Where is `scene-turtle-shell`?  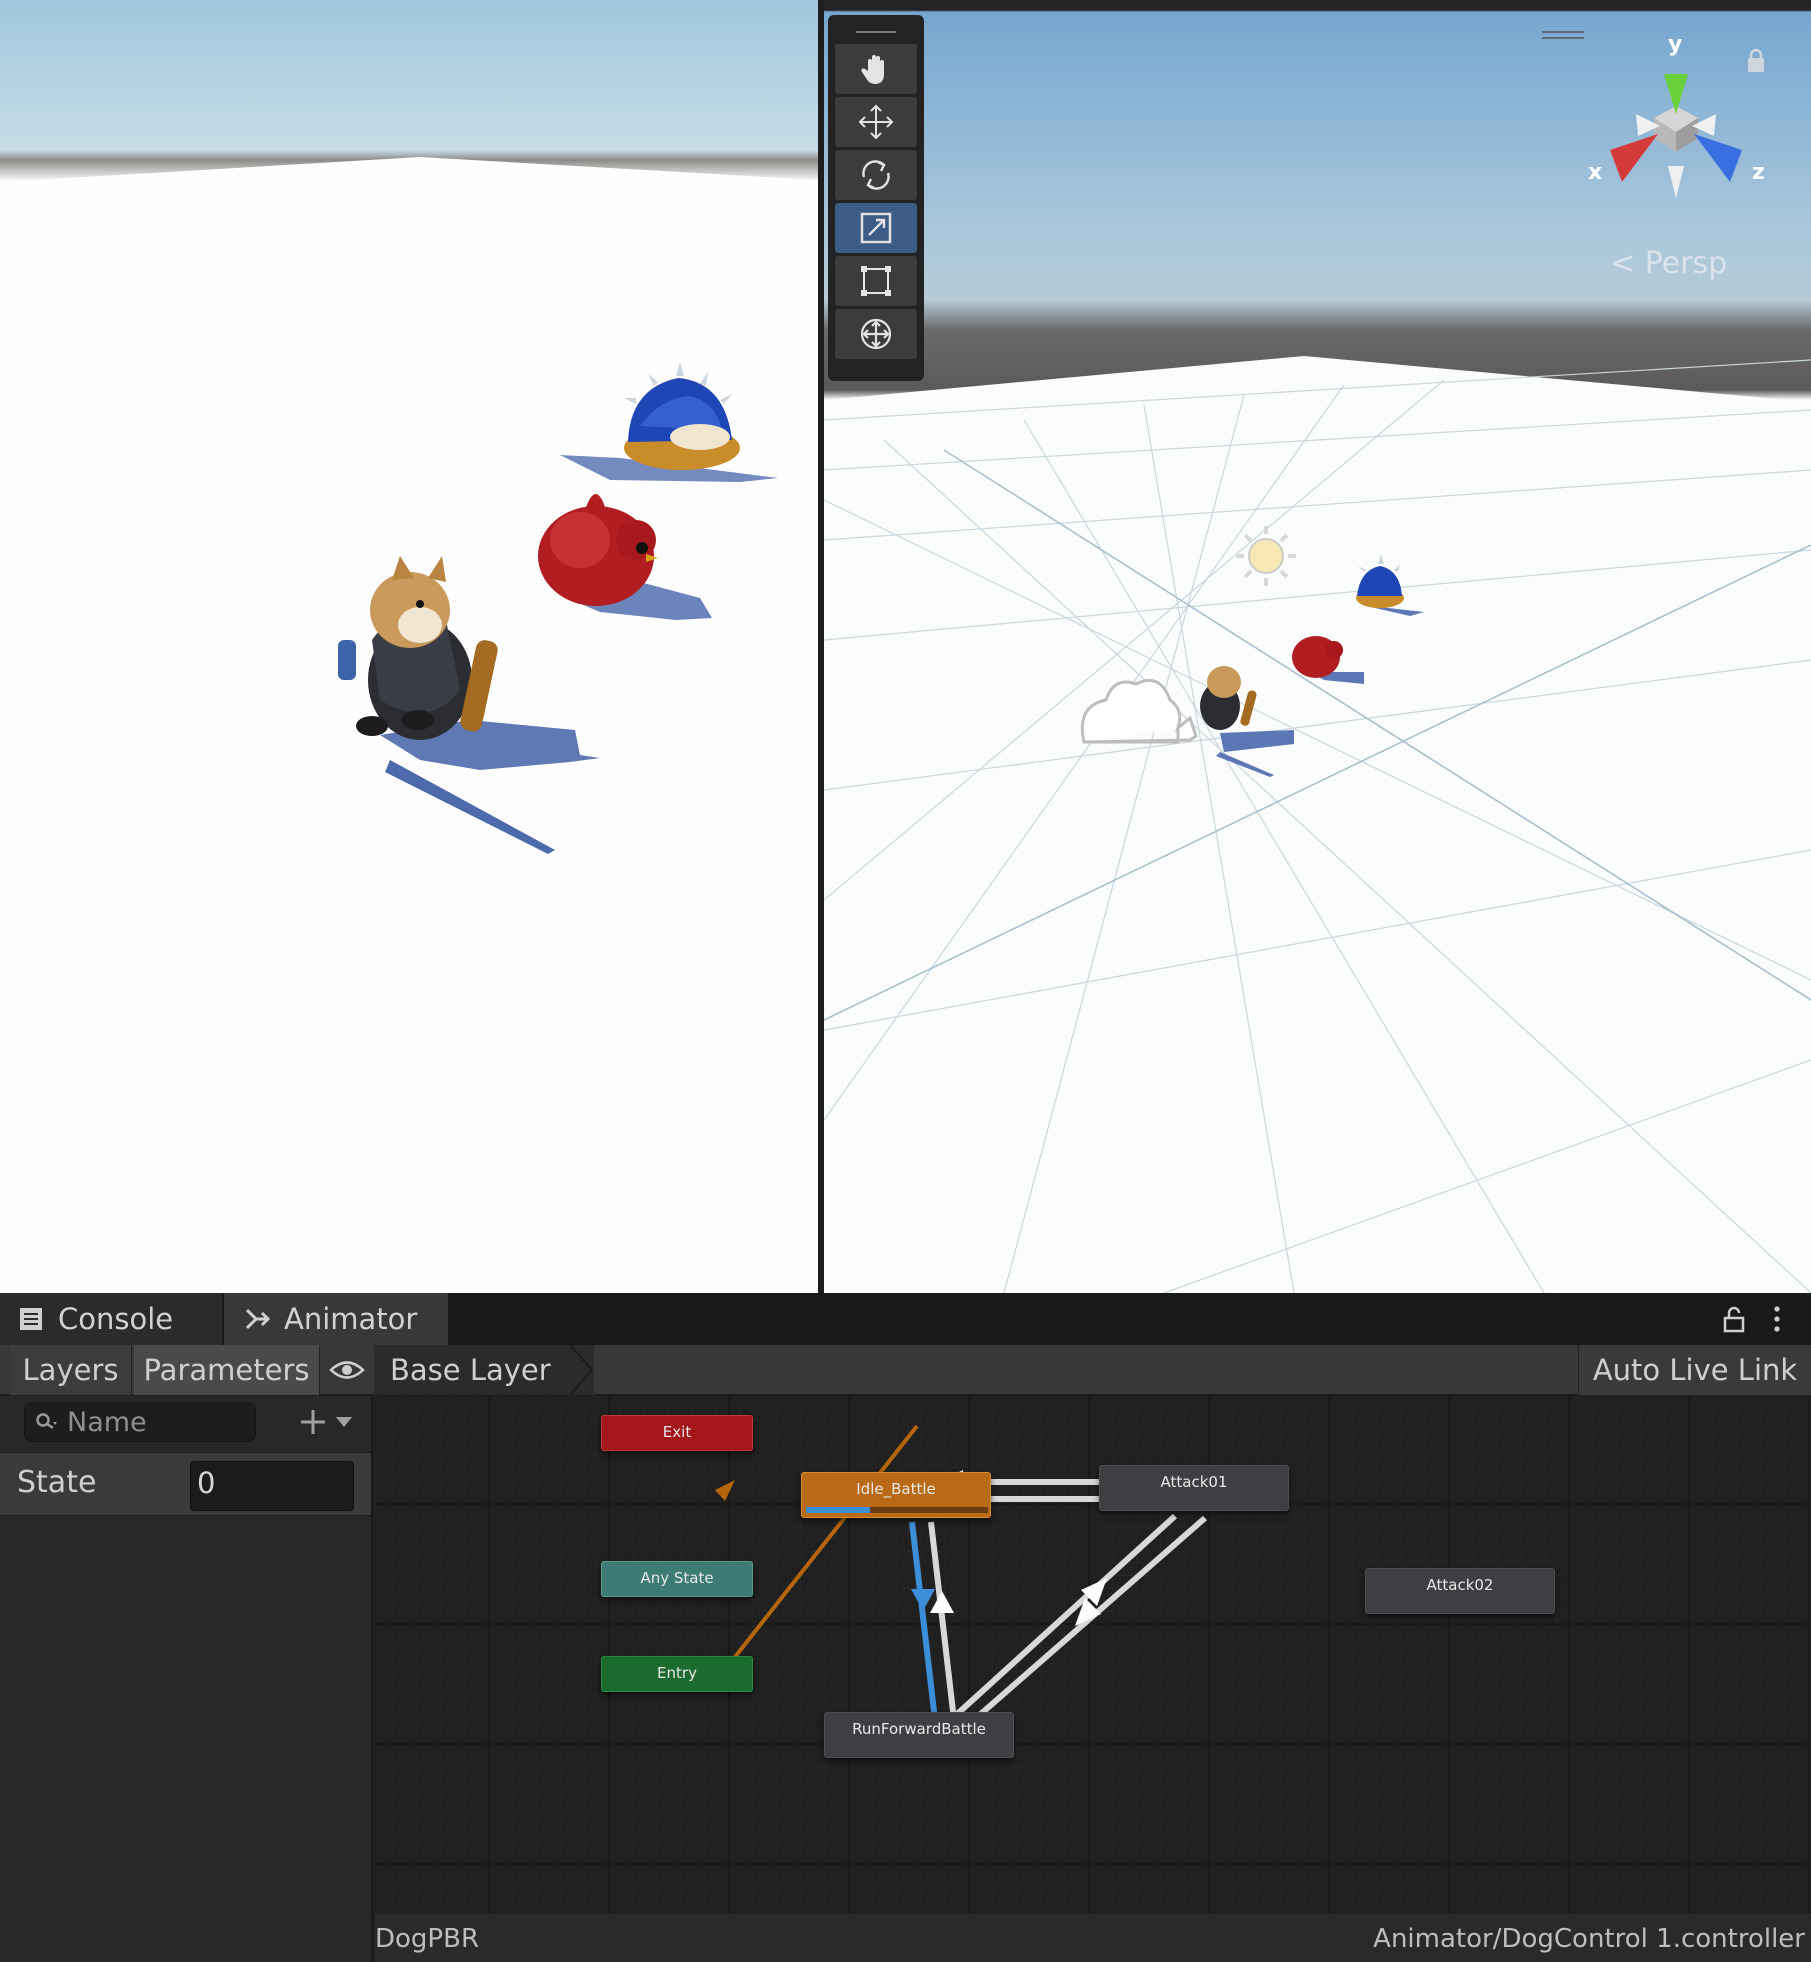
scene-turtle-shell is located at coordinates (1390, 585).